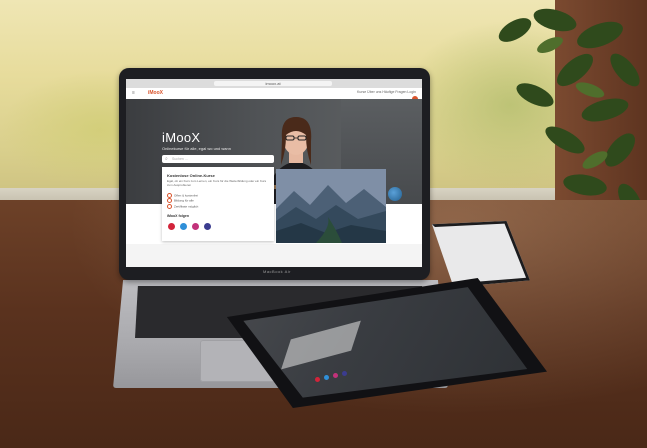  What do you see at coordinates (191, 175) in the screenshot?
I see `card-title: Kostenlose Online-Kurse` at bounding box center [191, 175].